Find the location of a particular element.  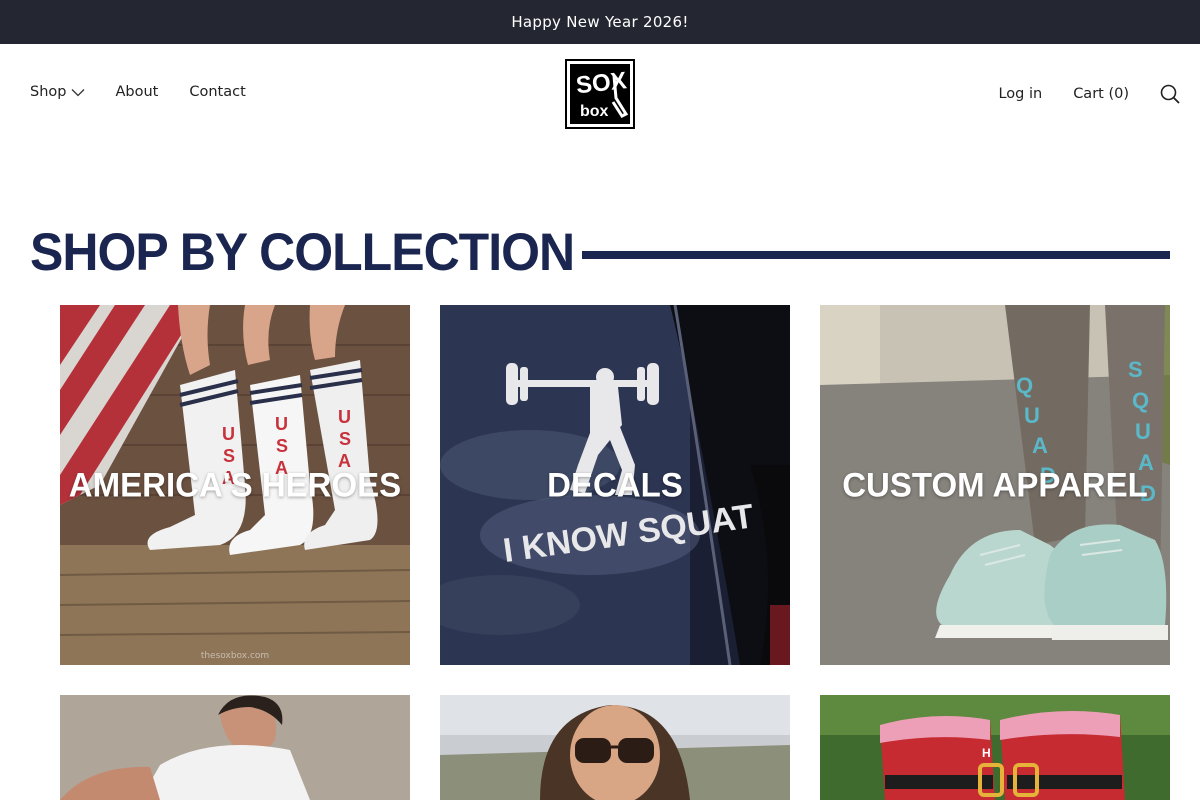

logo-graphic: SOX box is located at coordinates (602, 93).